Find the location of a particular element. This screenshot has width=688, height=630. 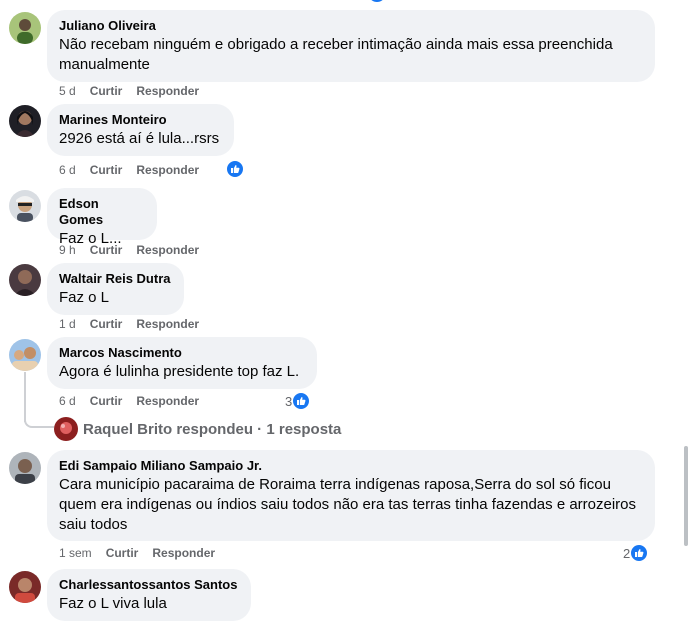

comment-actions: 1 sem Curtir Responder is located at coordinates (144, 553).